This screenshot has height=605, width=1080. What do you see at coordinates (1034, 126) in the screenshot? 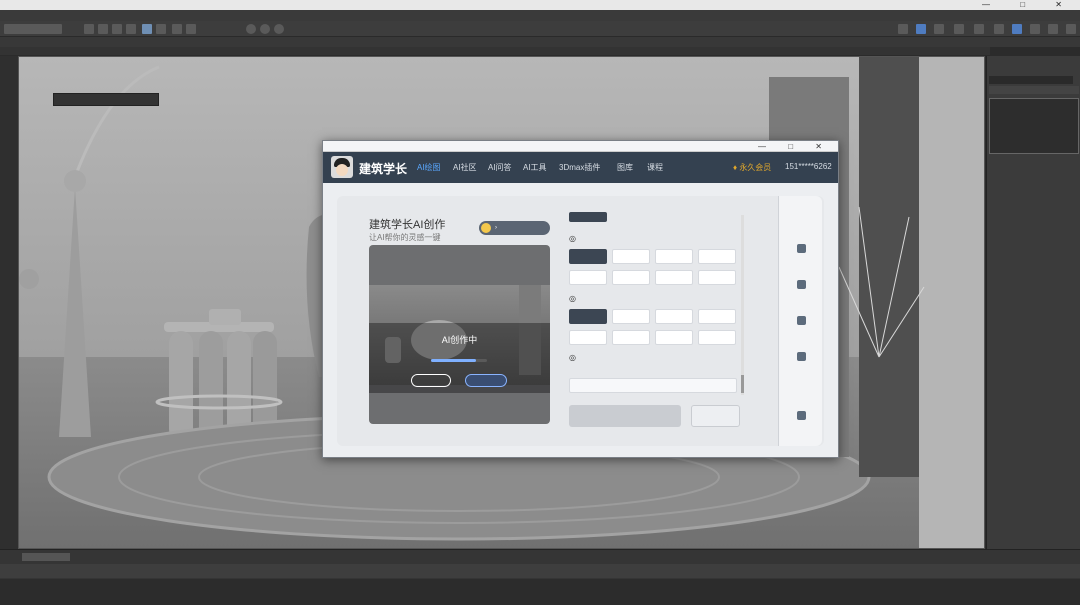
I see `modifier-stack` at bounding box center [1034, 126].